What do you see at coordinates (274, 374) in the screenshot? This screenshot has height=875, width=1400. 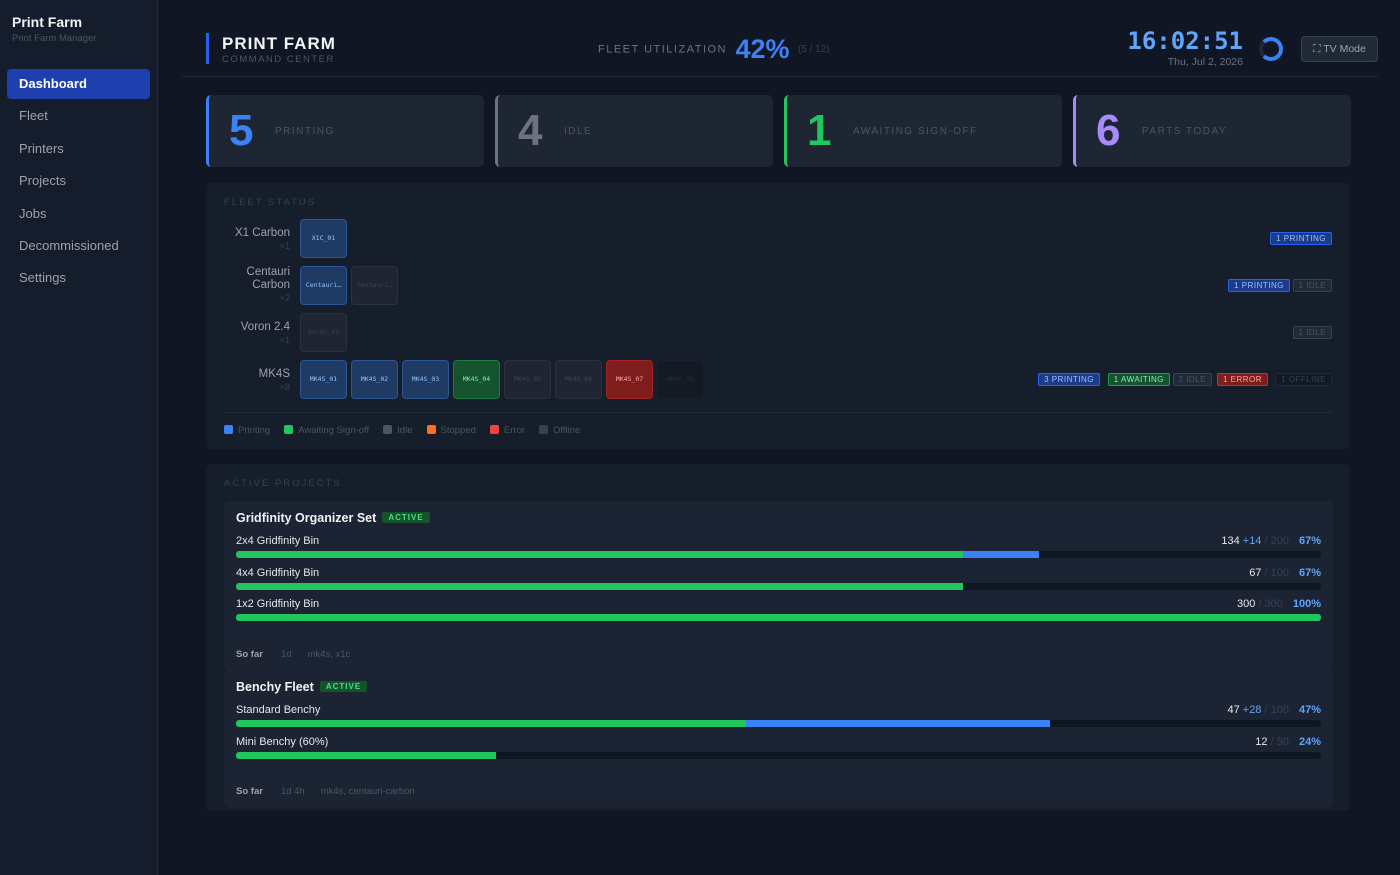 I see `printer-model-name: MK4S` at bounding box center [274, 374].